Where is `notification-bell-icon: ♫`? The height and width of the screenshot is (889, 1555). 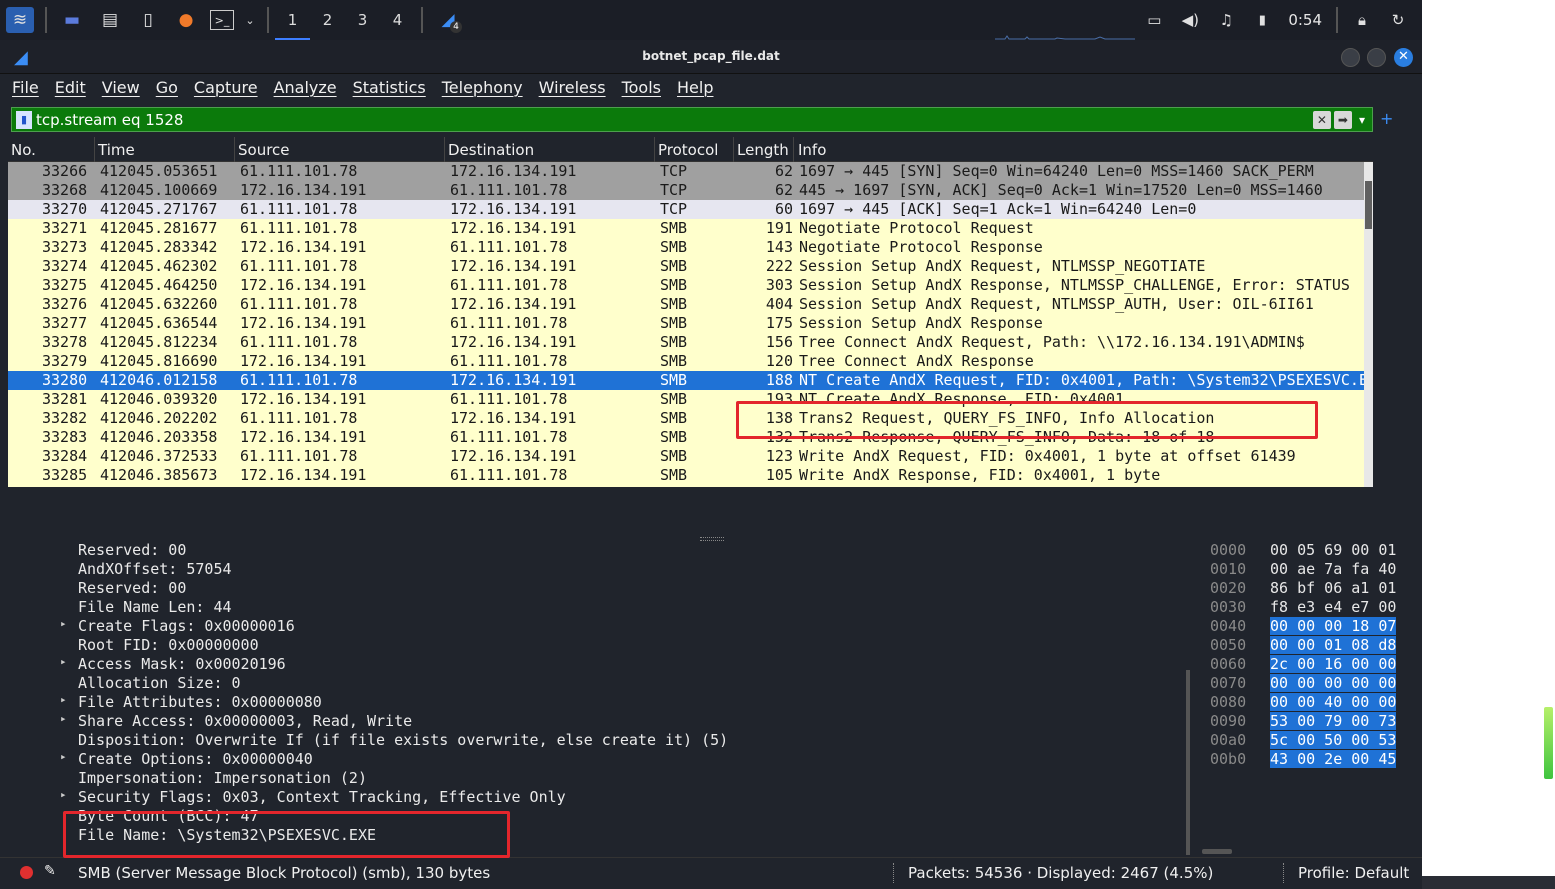
notification-bell-icon: ♫ is located at coordinates (1226, 20).